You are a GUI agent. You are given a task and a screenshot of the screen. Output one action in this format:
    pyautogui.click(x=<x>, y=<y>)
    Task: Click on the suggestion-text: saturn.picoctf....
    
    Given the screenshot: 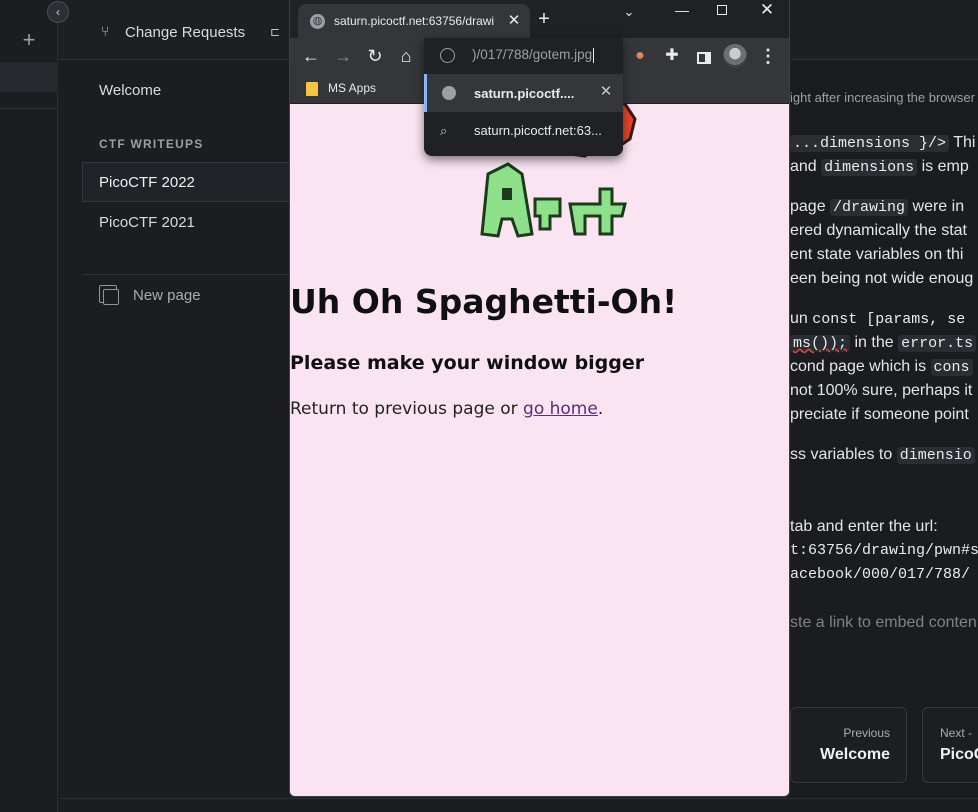 What is the action you would take?
    pyautogui.click(x=524, y=93)
    